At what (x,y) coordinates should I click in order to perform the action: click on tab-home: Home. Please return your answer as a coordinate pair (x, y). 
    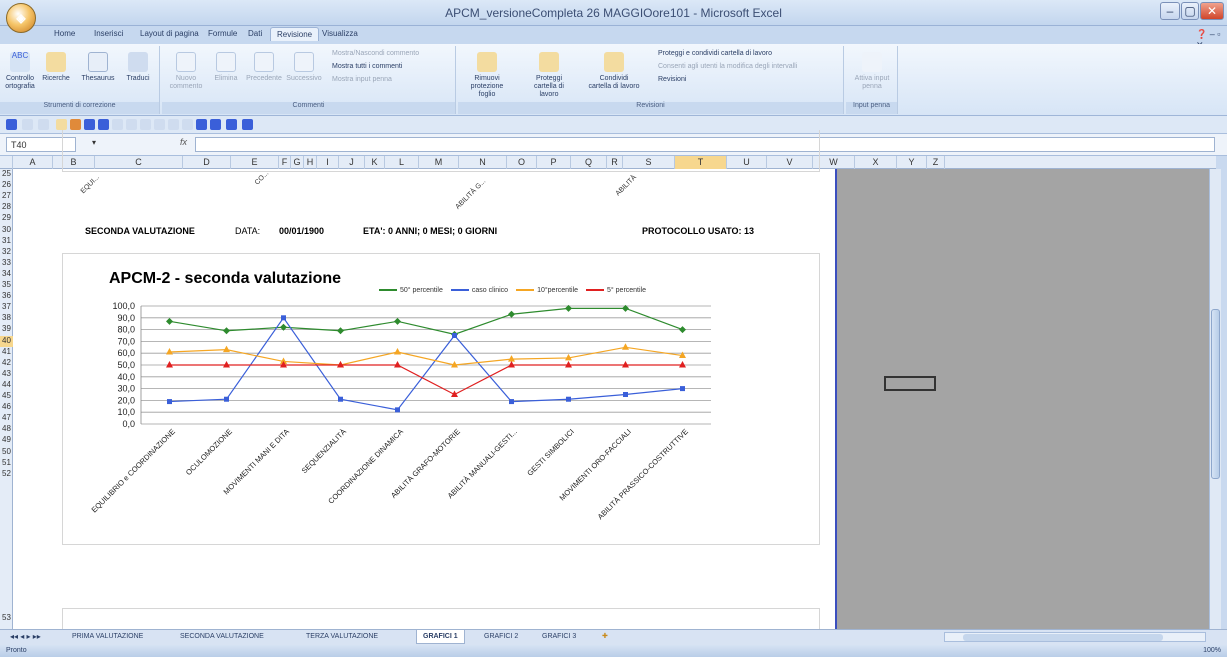
    Looking at the image, I should click on (64, 33).